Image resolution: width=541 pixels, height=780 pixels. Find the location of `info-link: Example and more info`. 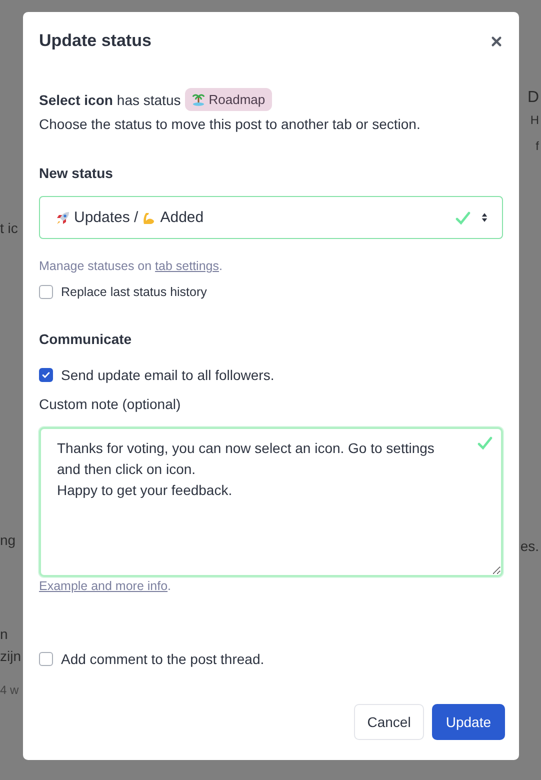

info-link: Example and more info is located at coordinates (103, 586).